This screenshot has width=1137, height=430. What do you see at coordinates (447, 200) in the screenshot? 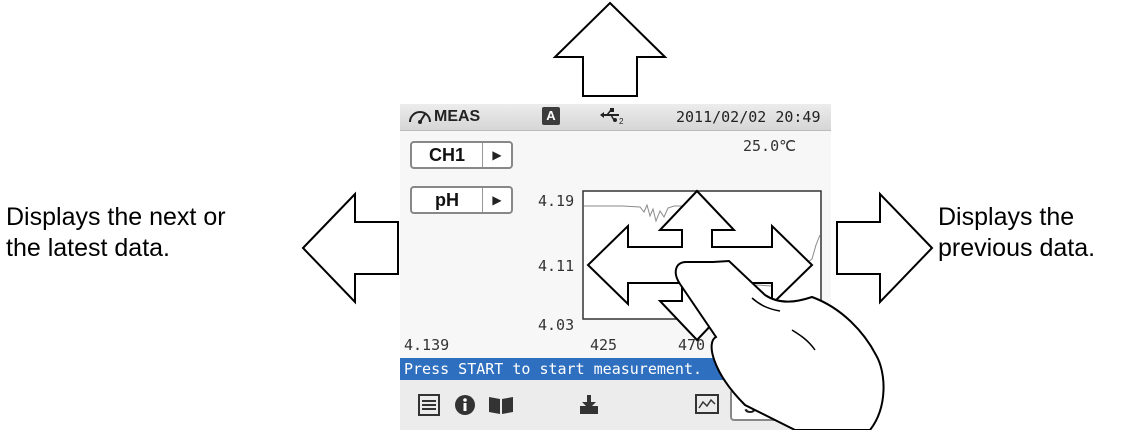
I see `parameter-label: pH` at bounding box center [447, 200].